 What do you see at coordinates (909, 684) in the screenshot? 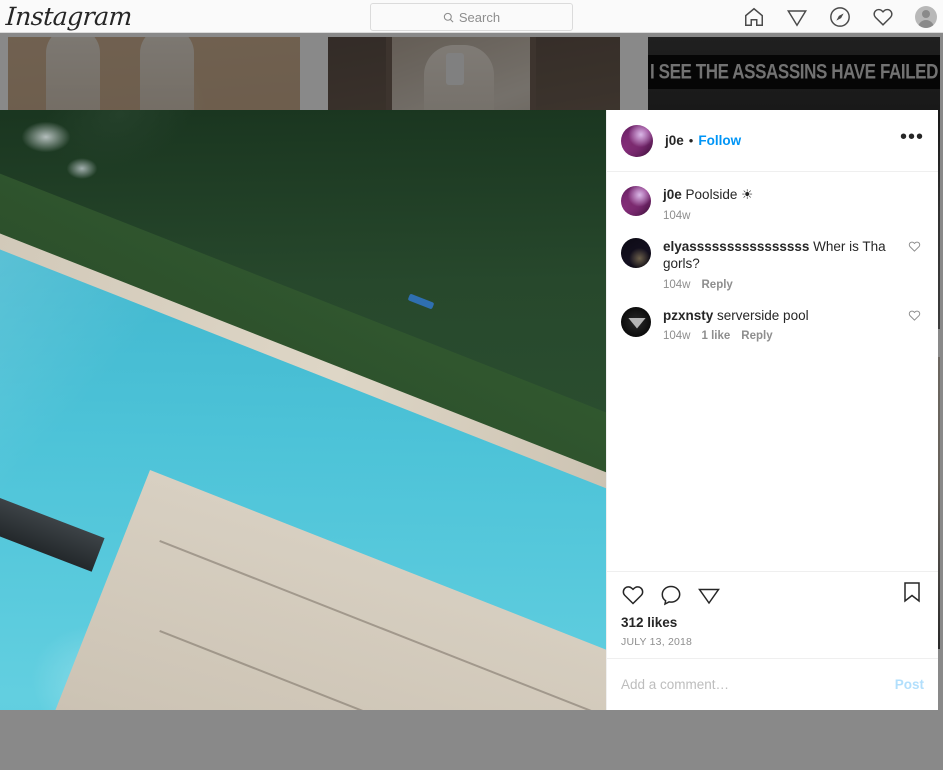
I see `post-comment-button: Post` at bounding box center [909, 684].